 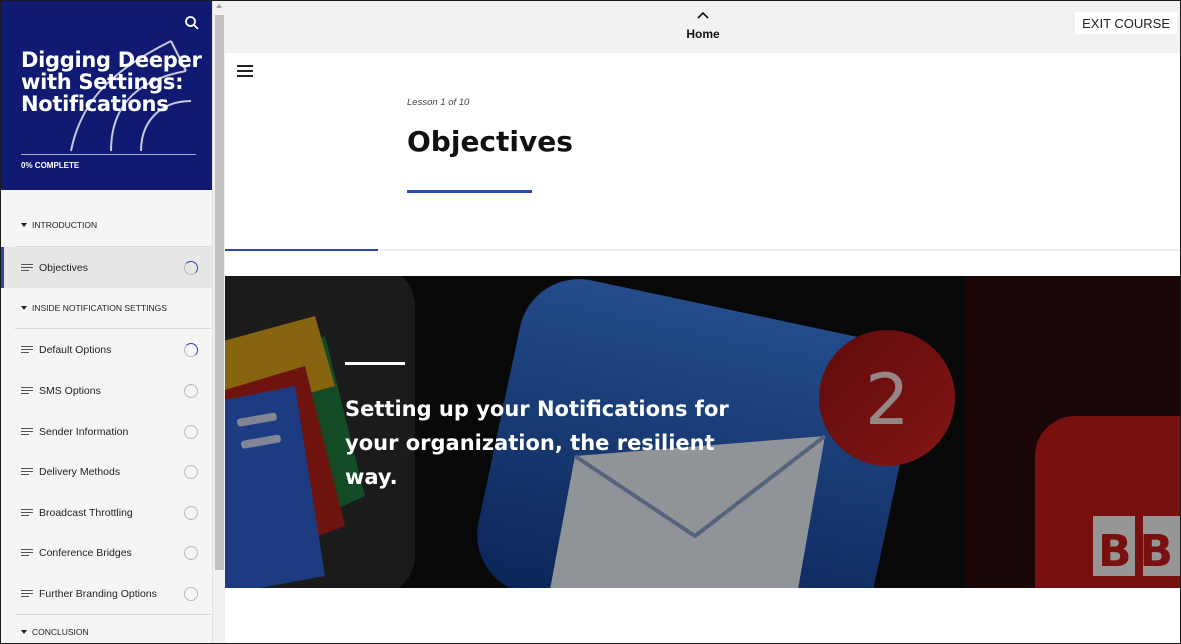 What do you see at coordinates (50, 165) in the screenshot?
I see `course-progress-label: 0% COMPLETE` at bounding box center [50, 165].